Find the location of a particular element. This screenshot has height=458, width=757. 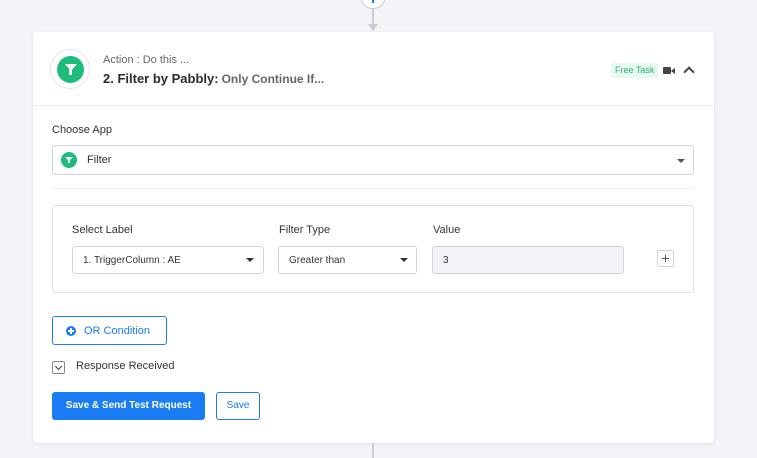

video-icon is located at coordinates (669, 70).